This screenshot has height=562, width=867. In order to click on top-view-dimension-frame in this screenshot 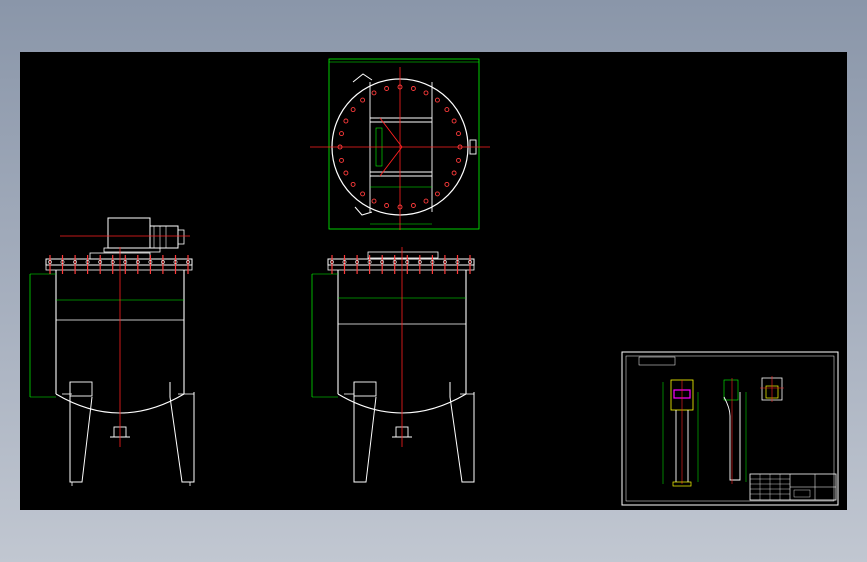, I will do `click(404, 144)`.